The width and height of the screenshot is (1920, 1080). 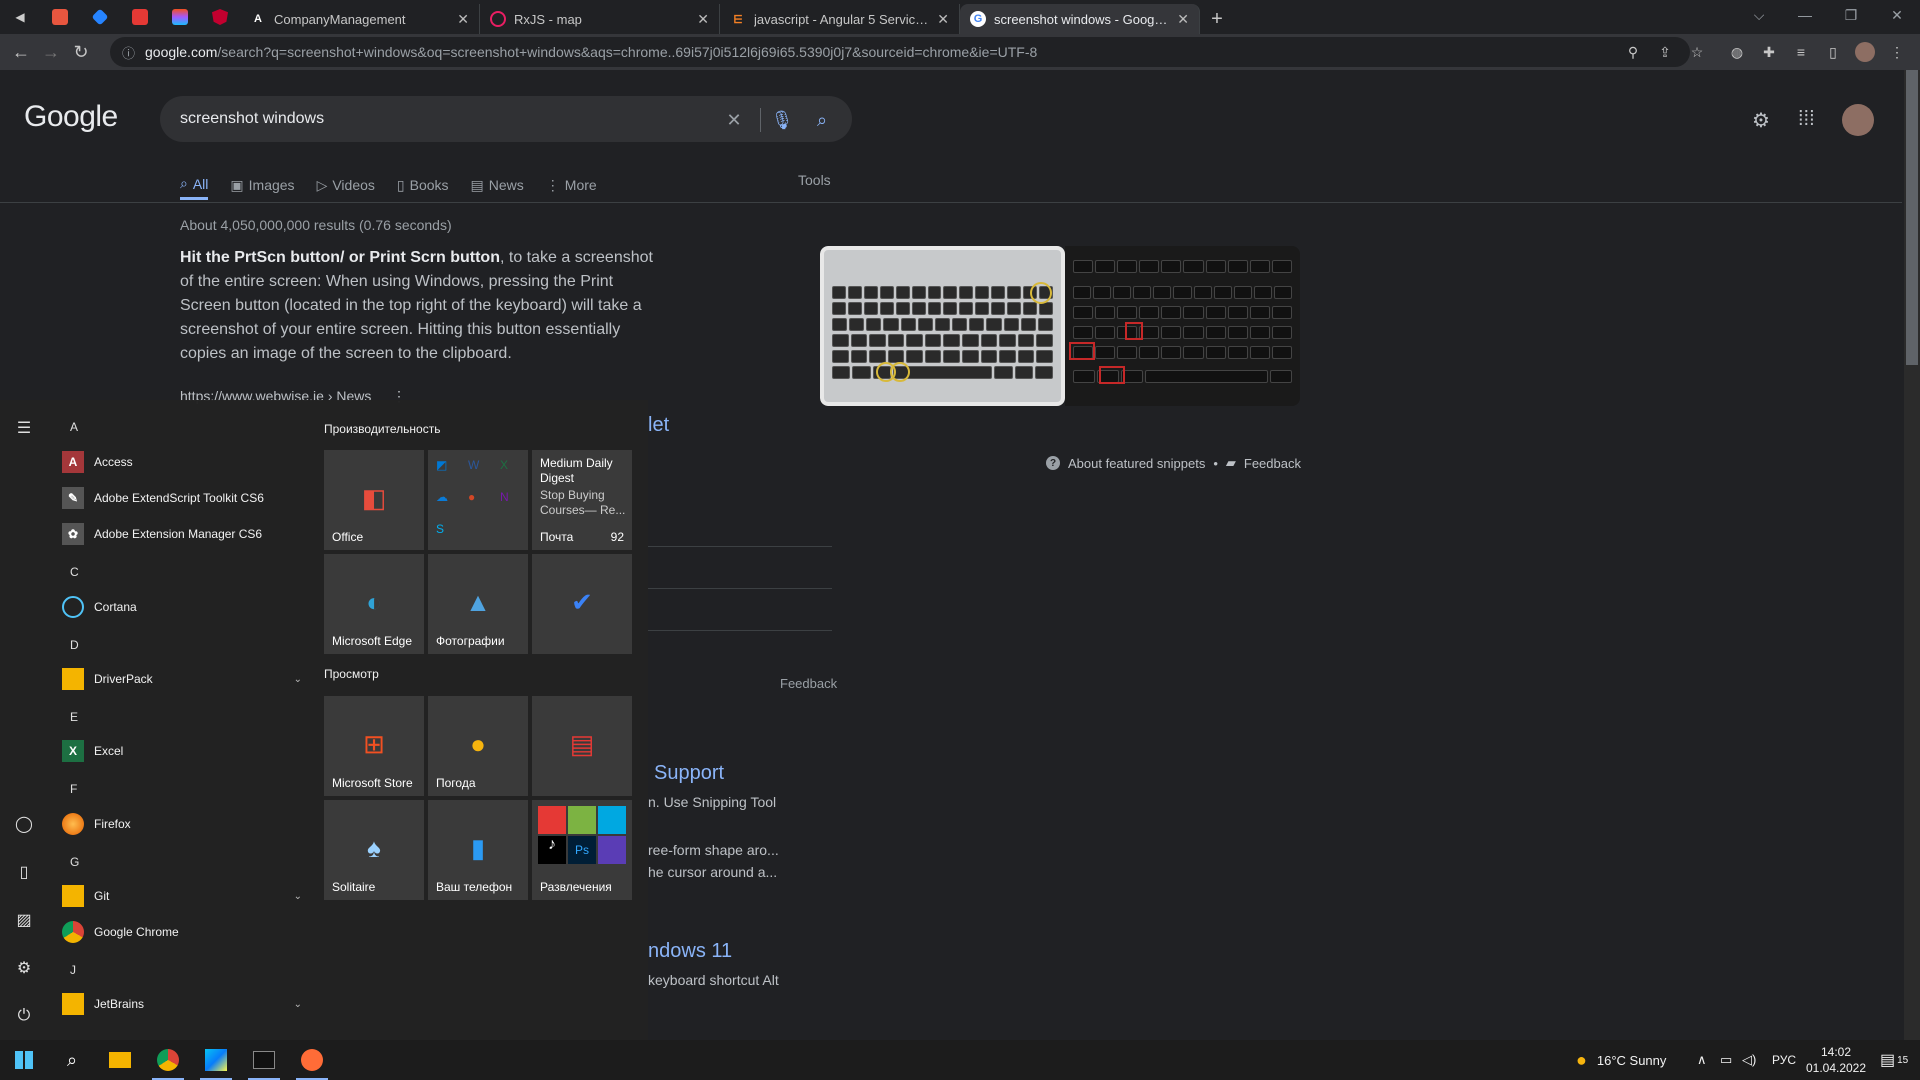 What do you see at coordinates (20, 17) in the screenshot?
I see `tab-search-arrow-icon: ◀` at bounding box center [20, 17].